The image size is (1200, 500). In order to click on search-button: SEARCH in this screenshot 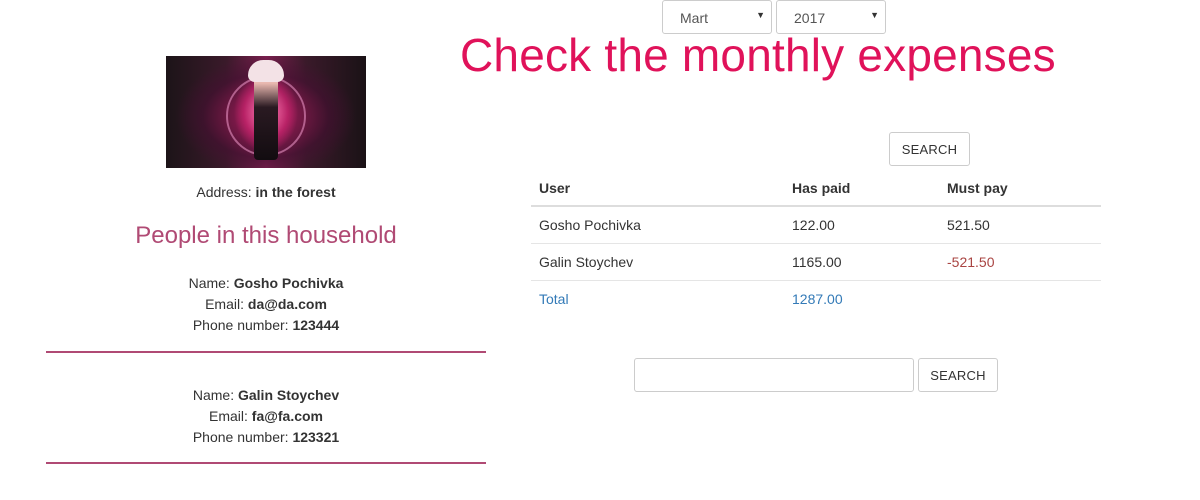, I will do `click(958, 375)`.